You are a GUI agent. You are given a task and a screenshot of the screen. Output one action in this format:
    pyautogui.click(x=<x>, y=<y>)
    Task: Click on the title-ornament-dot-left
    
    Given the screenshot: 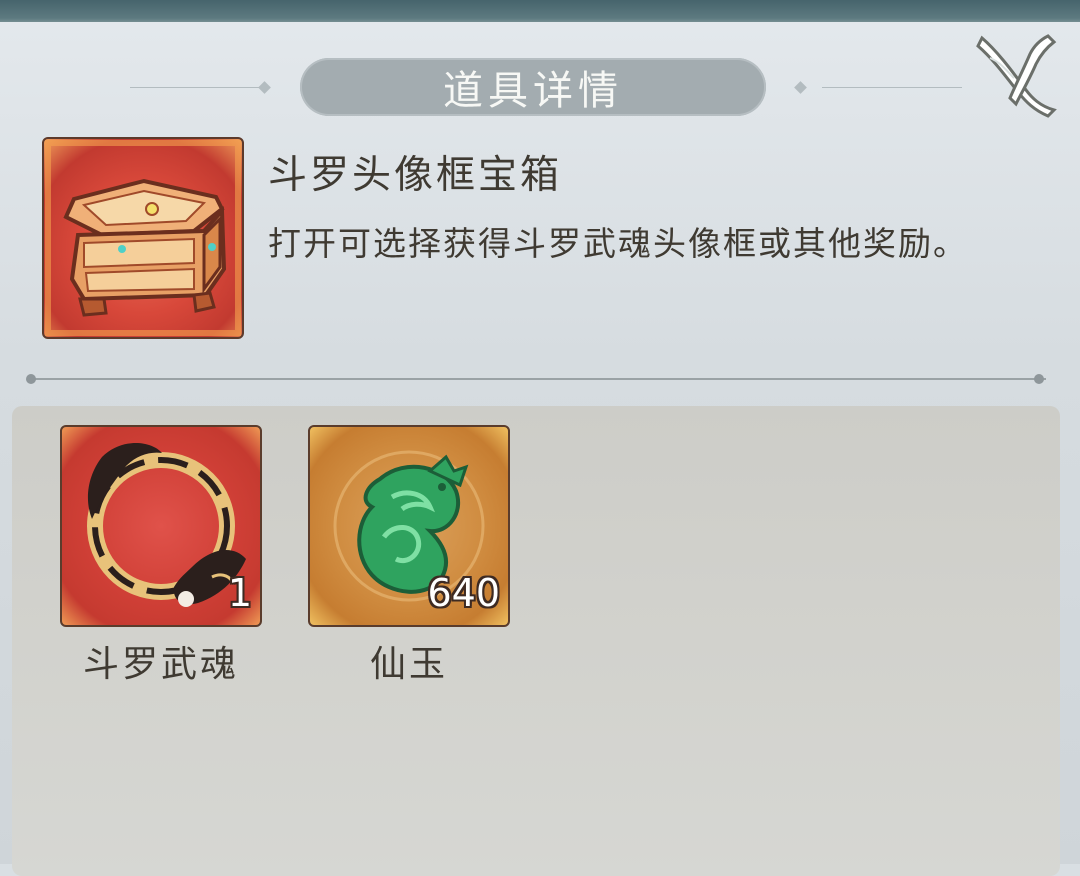 What is the action you would take?
    pyautogui.click(x=264, y=87)
    